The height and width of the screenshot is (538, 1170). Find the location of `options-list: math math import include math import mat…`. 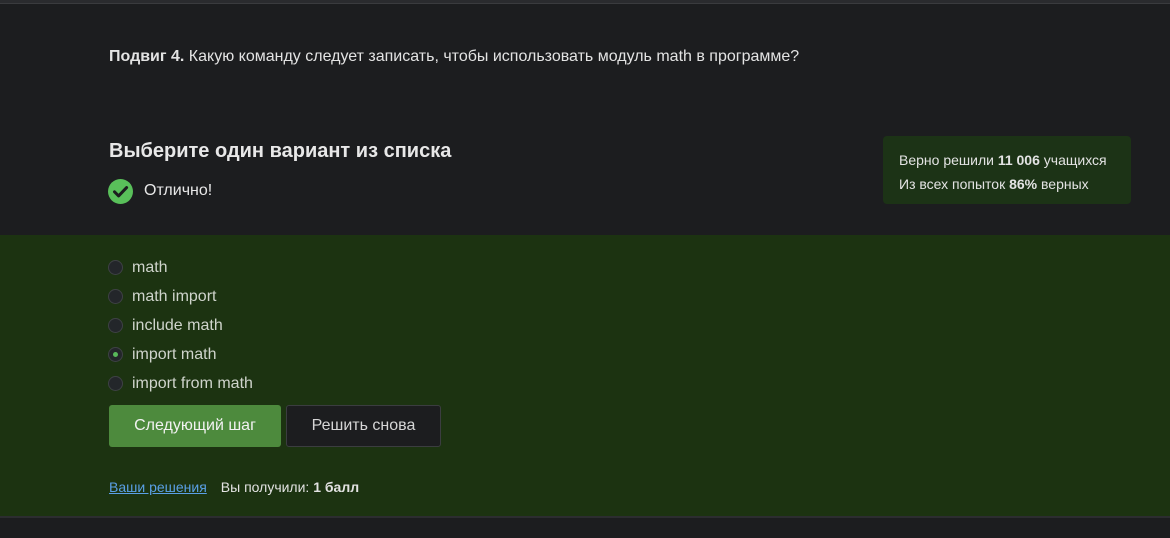

options-list: math math import include math import mat… is located at coordinates (180, 325).